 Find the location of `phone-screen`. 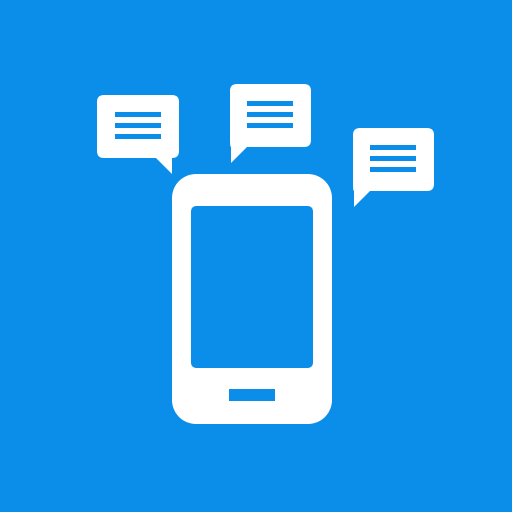

phone-screen is located at coordinates (252, 287).